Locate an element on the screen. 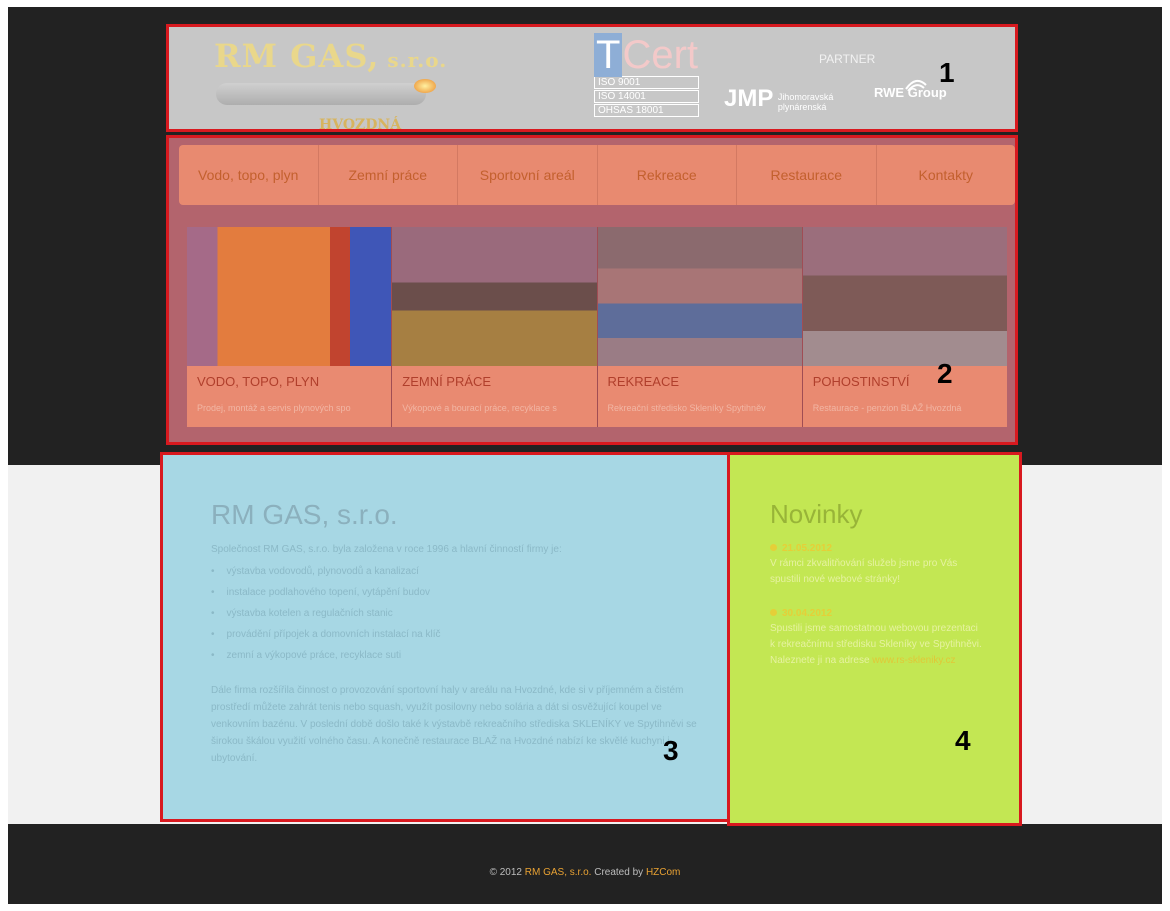  footer-prefix: © 2012 is located at coordinates (507, 872).